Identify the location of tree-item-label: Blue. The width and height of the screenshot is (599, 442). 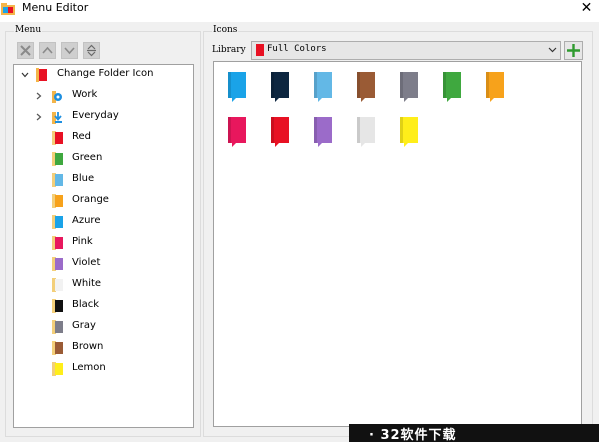
(83, 178).